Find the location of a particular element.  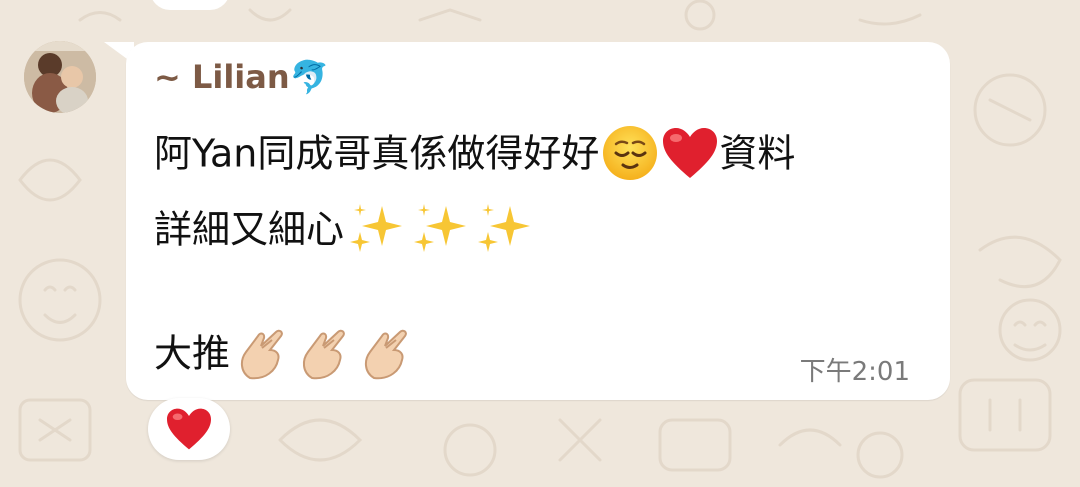

message-line-2: 詳細又細心 is located at coordinates (345, 232).